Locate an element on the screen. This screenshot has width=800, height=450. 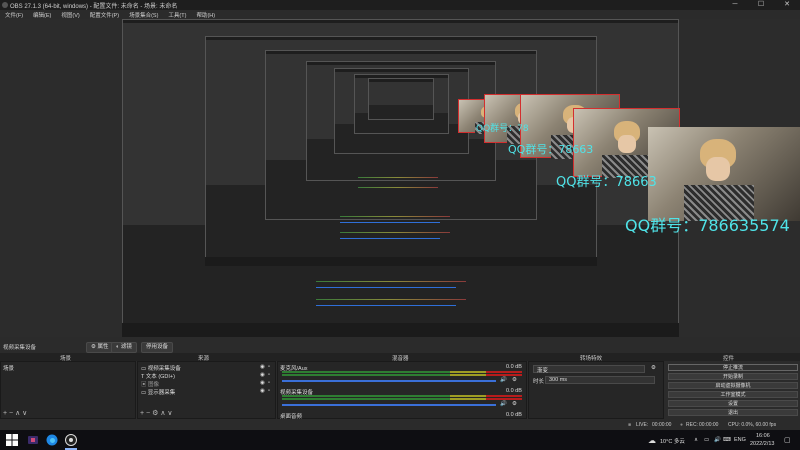
duration-label: 时长 is located at coordinates (539, 382).